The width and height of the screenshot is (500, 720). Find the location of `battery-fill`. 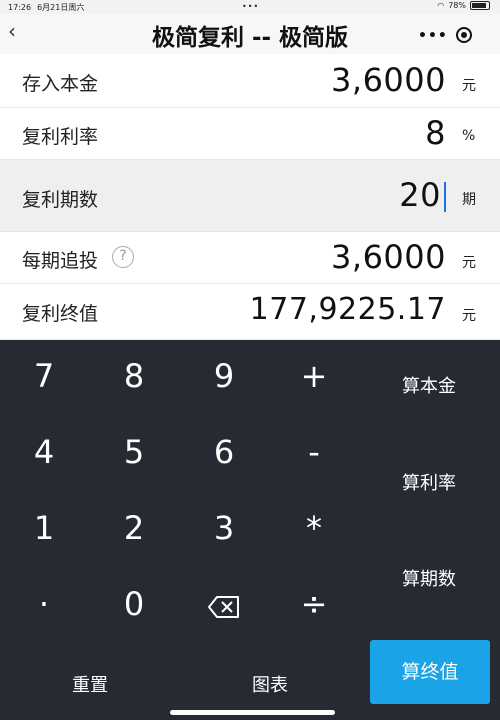

battery-fill is located at coordinates (479, 5).